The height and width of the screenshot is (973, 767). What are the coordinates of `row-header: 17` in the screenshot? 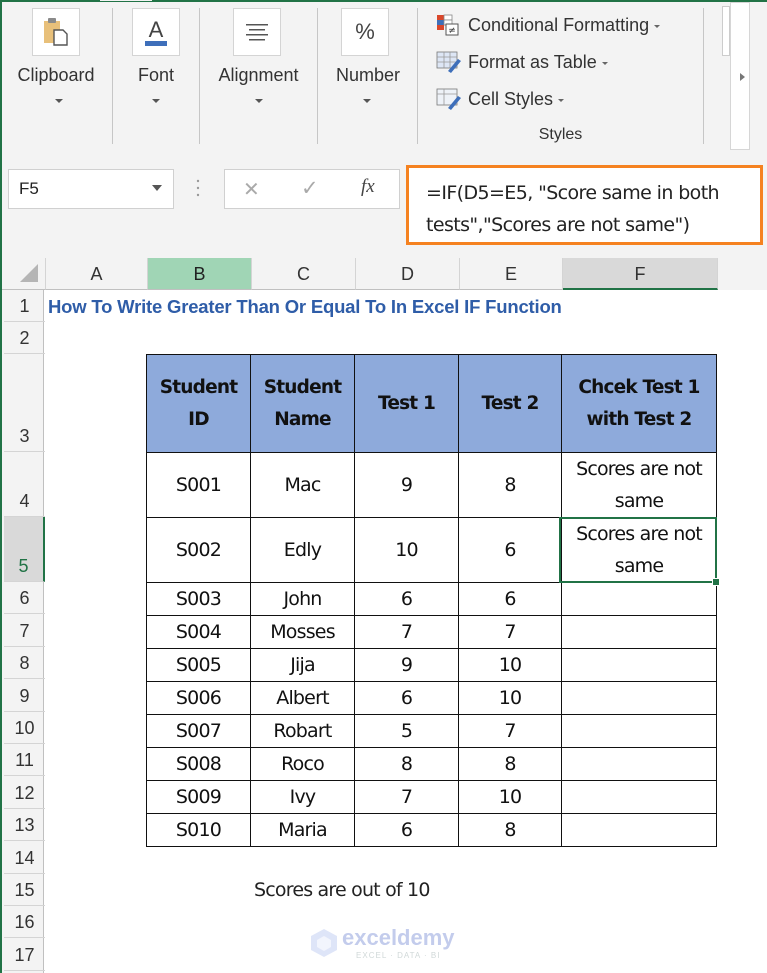 It's located at (24, 954).